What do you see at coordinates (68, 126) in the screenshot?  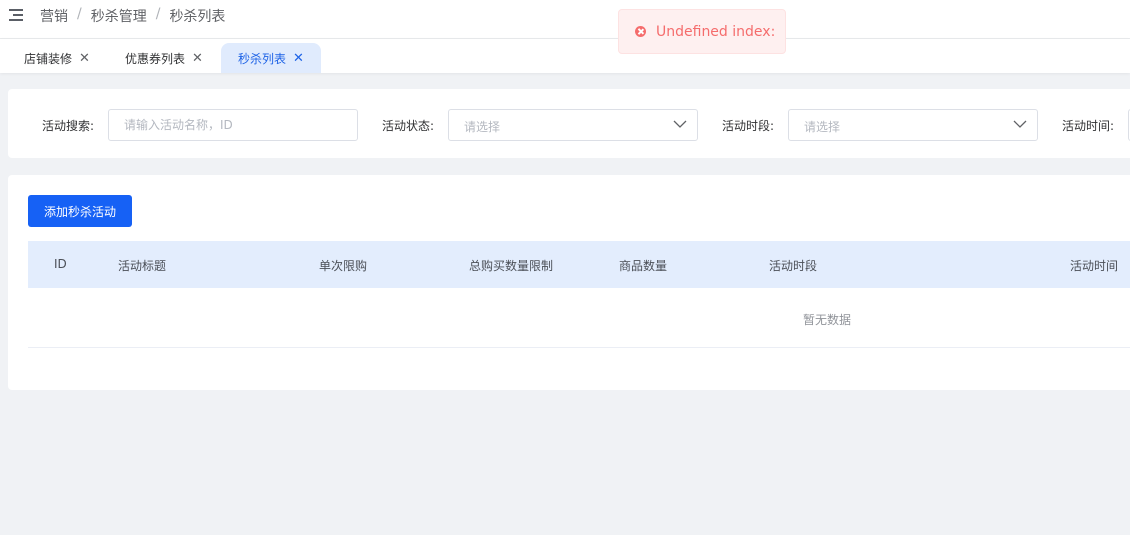 I see `search-label: 活动搜索:` at bounding box center [68, 126].